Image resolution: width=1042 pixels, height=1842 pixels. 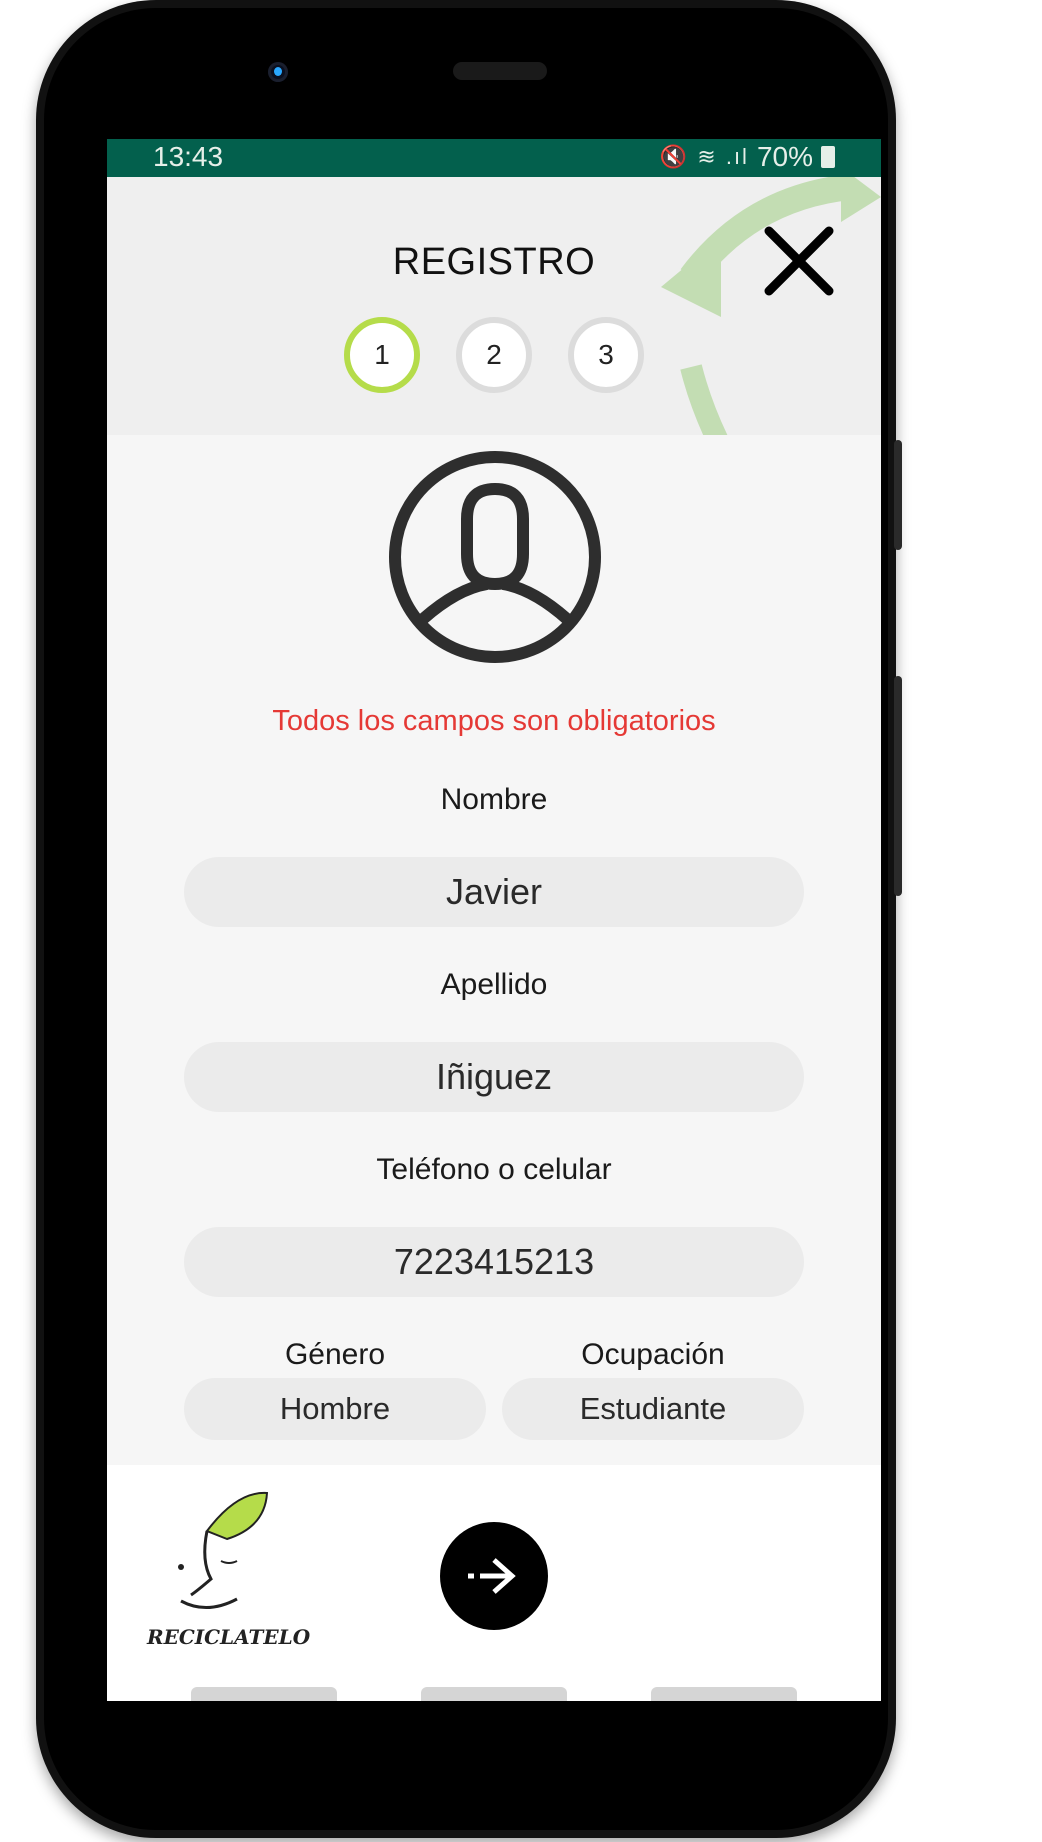 I want to click on battery-percent: 70%, so click(x=784, y=156).